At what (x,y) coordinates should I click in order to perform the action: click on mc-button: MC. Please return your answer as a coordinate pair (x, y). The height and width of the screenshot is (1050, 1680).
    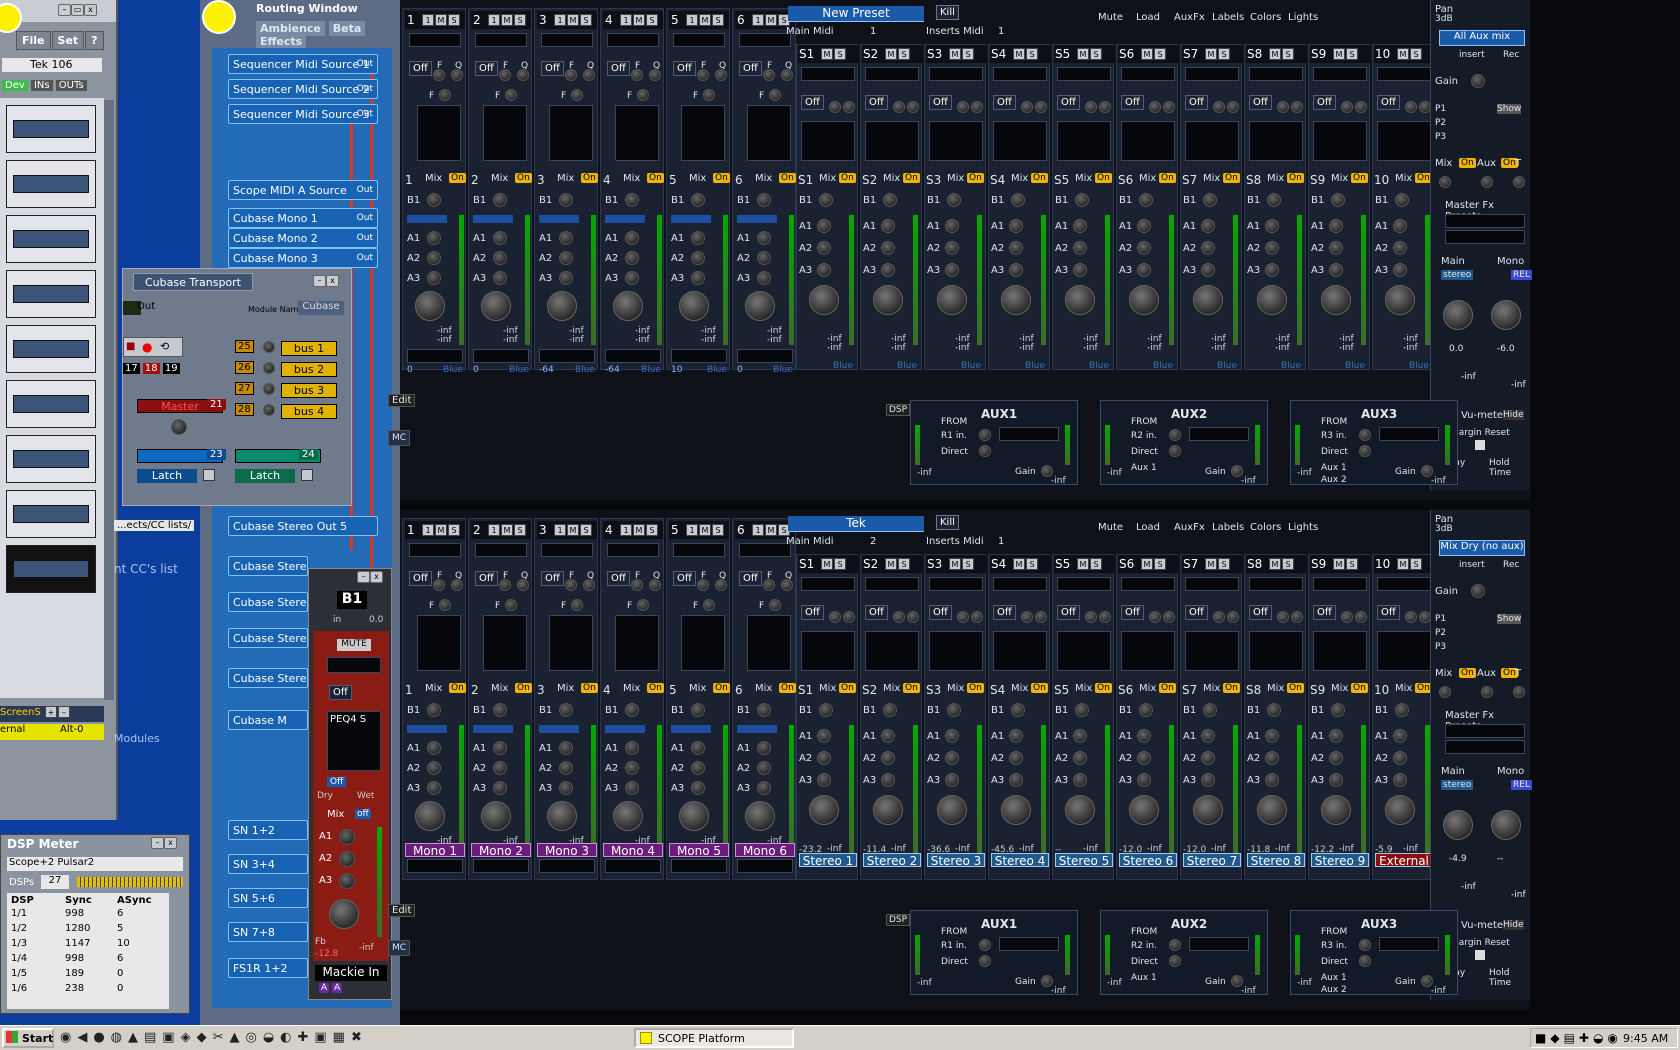
    Looking at the image, I should click on (399, 948).